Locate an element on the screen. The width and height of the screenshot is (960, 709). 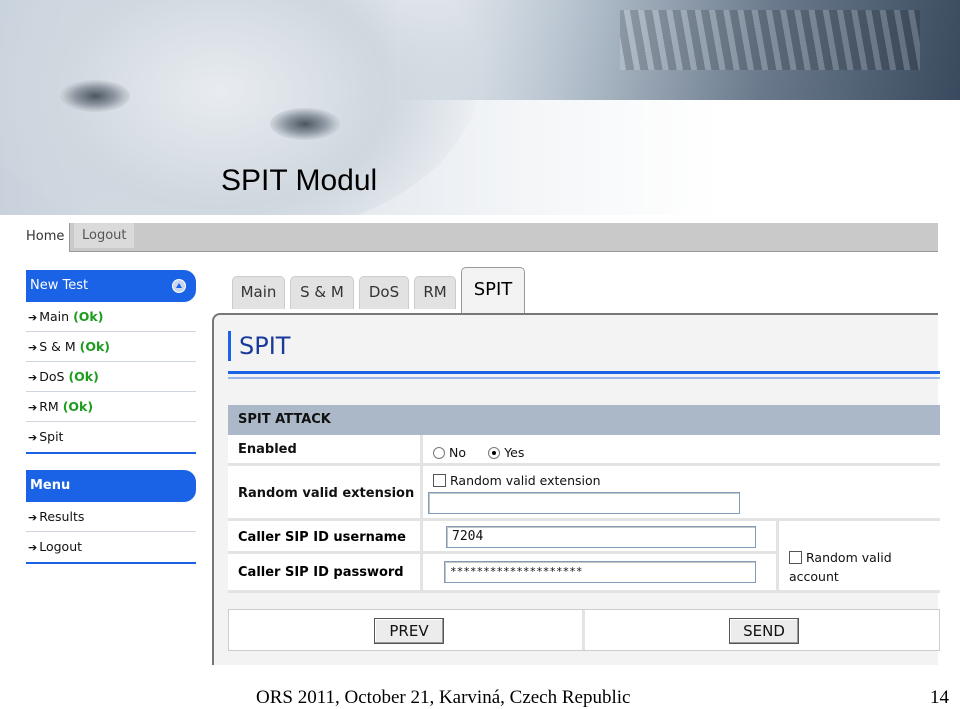
sidebar-item-s-and-m: ➔ S & M (Ok) is located at coordinates (111, 347).